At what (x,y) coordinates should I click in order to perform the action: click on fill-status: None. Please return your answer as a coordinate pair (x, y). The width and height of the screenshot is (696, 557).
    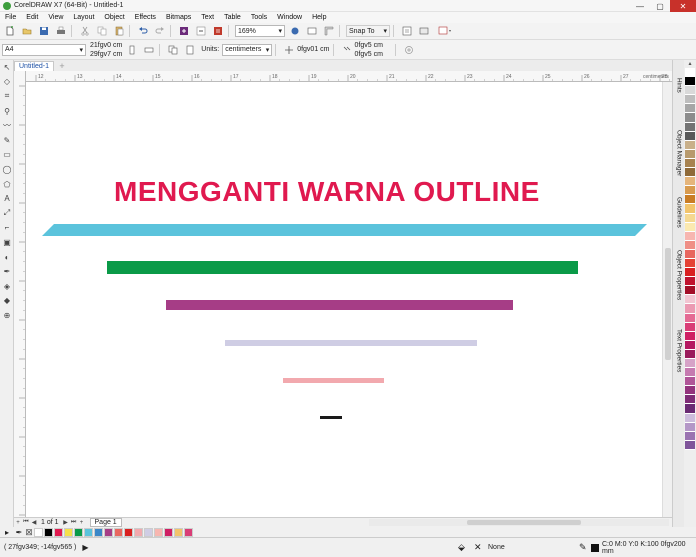
    Looking at the image, I should click on (496, 547).